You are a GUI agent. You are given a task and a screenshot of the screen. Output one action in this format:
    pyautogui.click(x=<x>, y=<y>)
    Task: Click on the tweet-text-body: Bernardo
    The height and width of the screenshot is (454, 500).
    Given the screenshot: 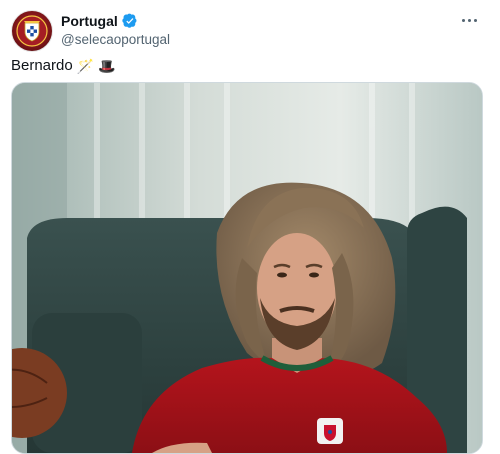 What is the action you would take?
    pyautogui.click(x=42, y=65)
    